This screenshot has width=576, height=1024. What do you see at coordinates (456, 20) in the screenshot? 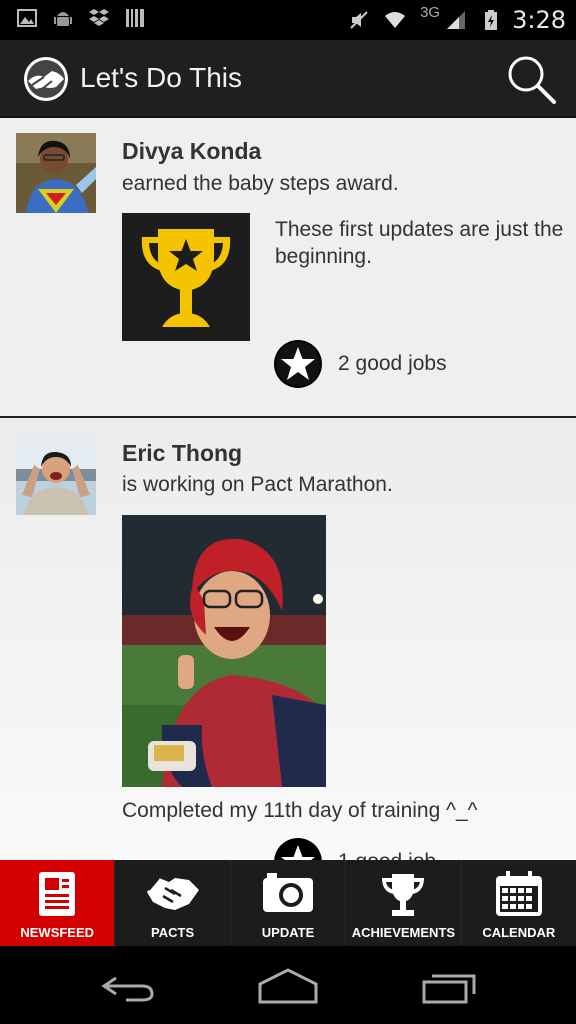
I see `signal-icon` at bounding box center [456, 20].